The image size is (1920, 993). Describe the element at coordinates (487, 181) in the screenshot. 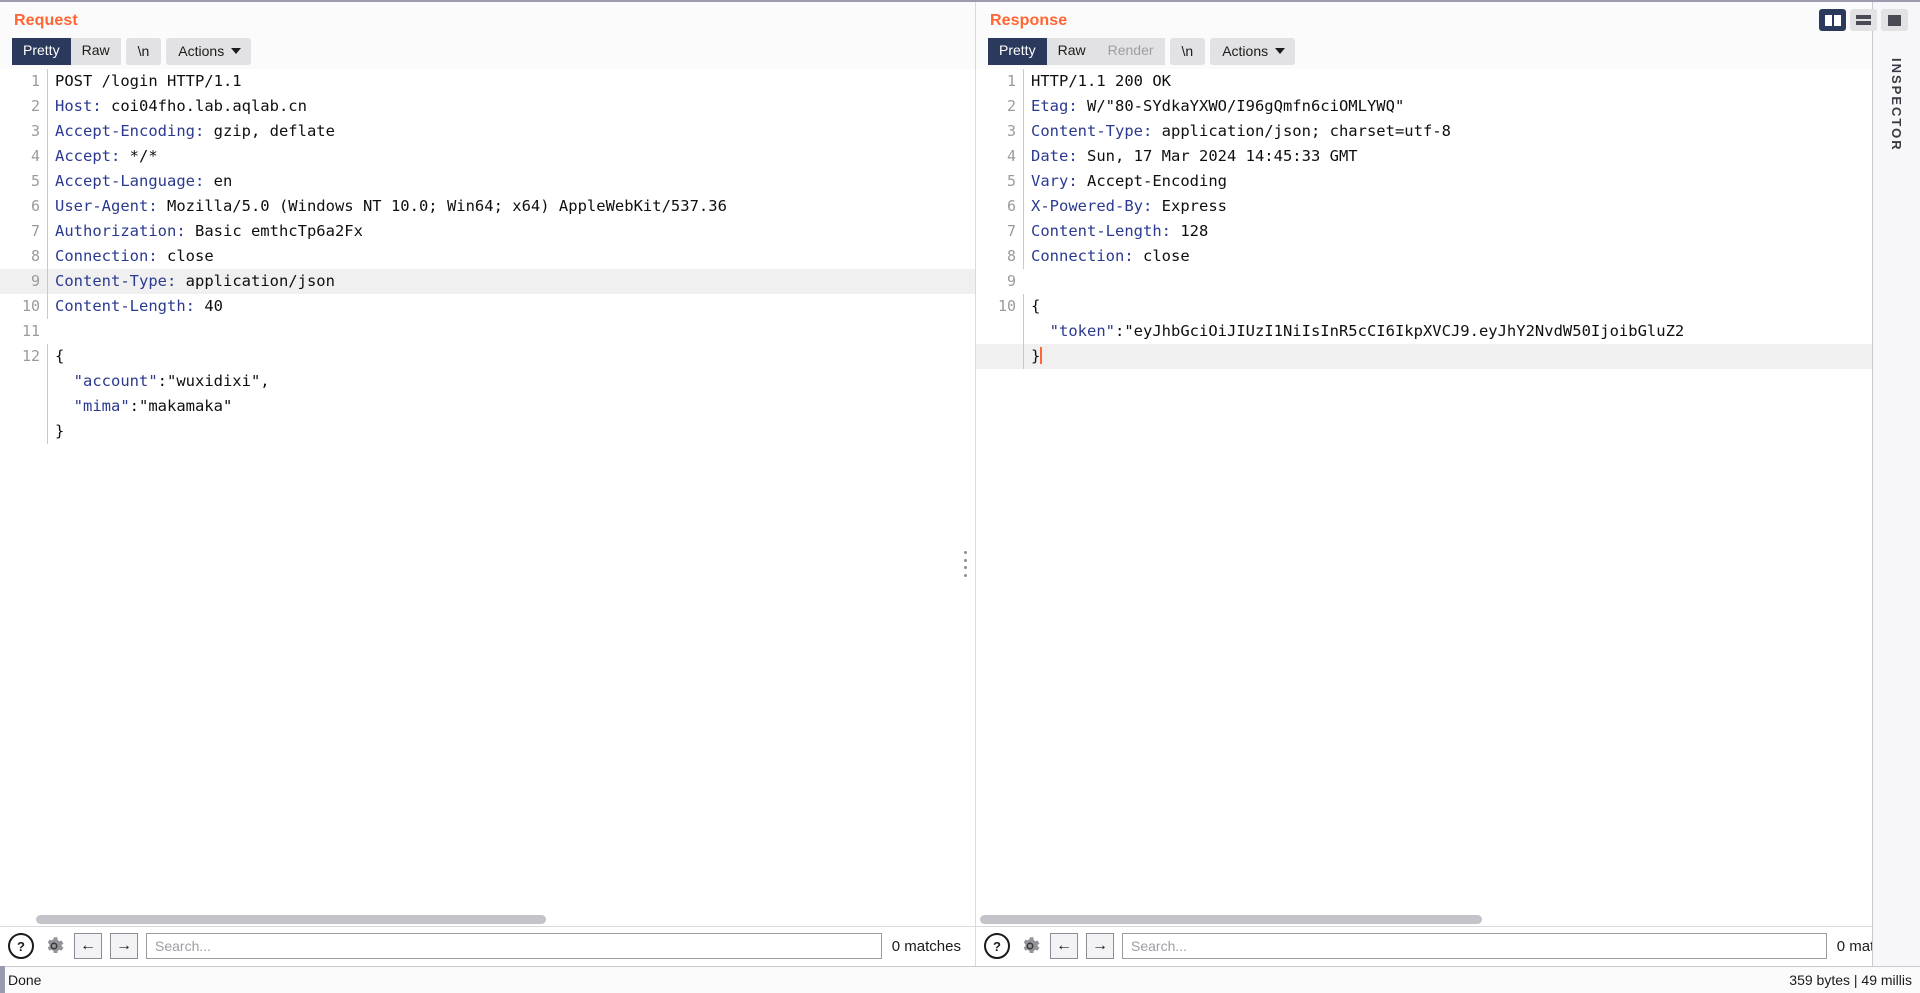

I see `request-line: 5 Accept-Language: en` at that location.